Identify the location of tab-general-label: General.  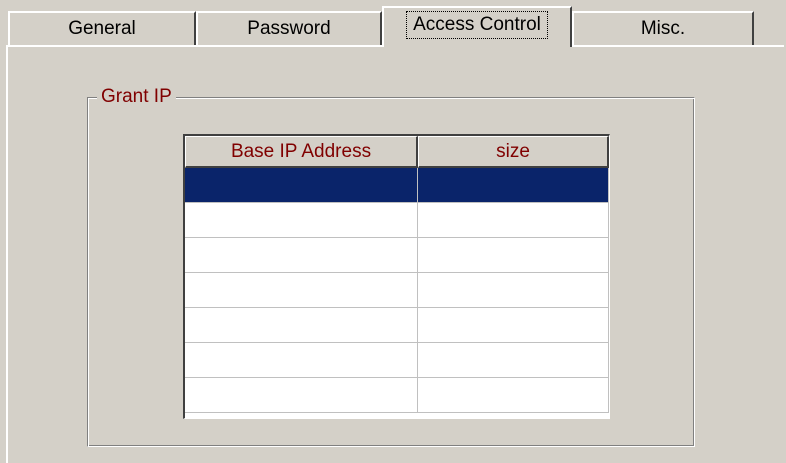
(102, 28).